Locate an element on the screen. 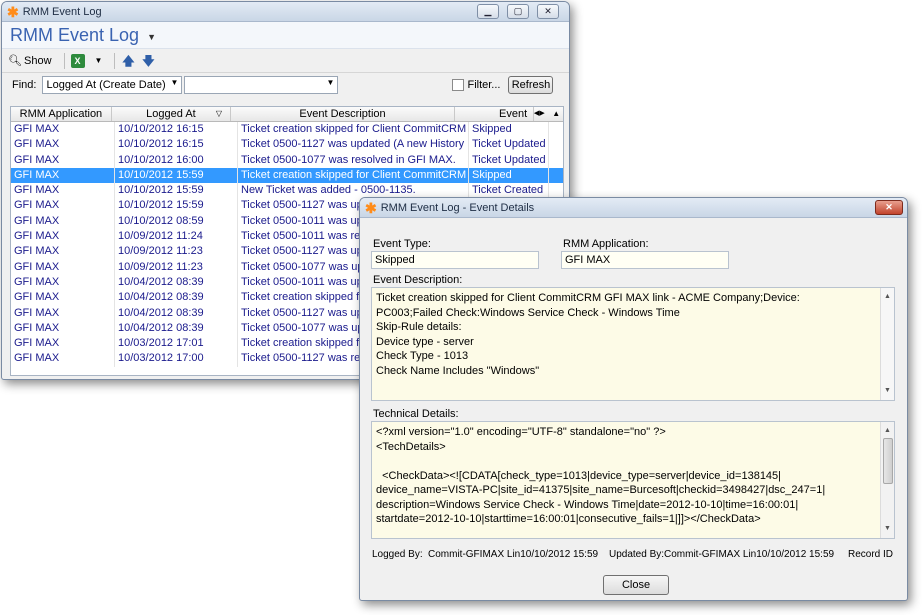 This screenshot has width=923, height=615. dialog-title: RMM Event Log - Event Details is located at coordinates (457, 207).